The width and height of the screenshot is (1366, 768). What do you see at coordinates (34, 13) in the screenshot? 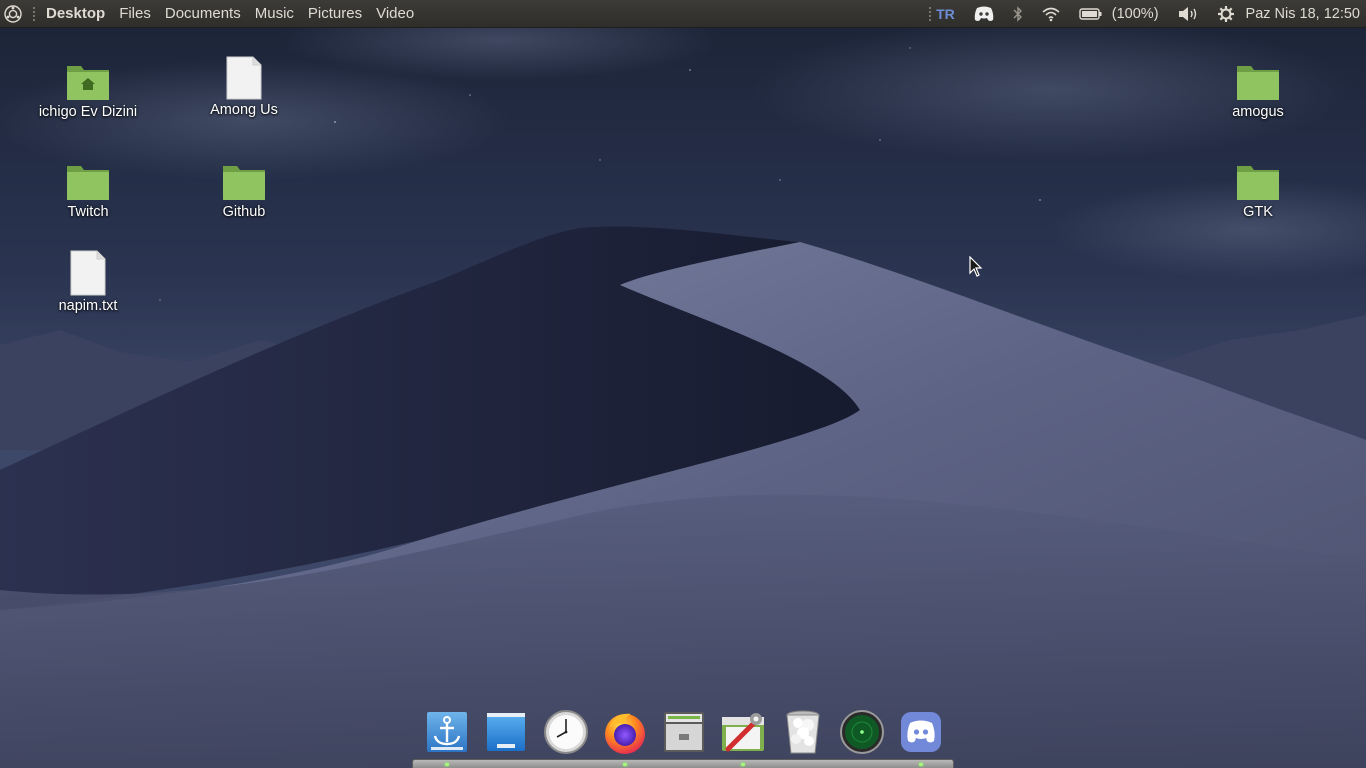
I see `panel-grip` at bounding box center [34, 13].